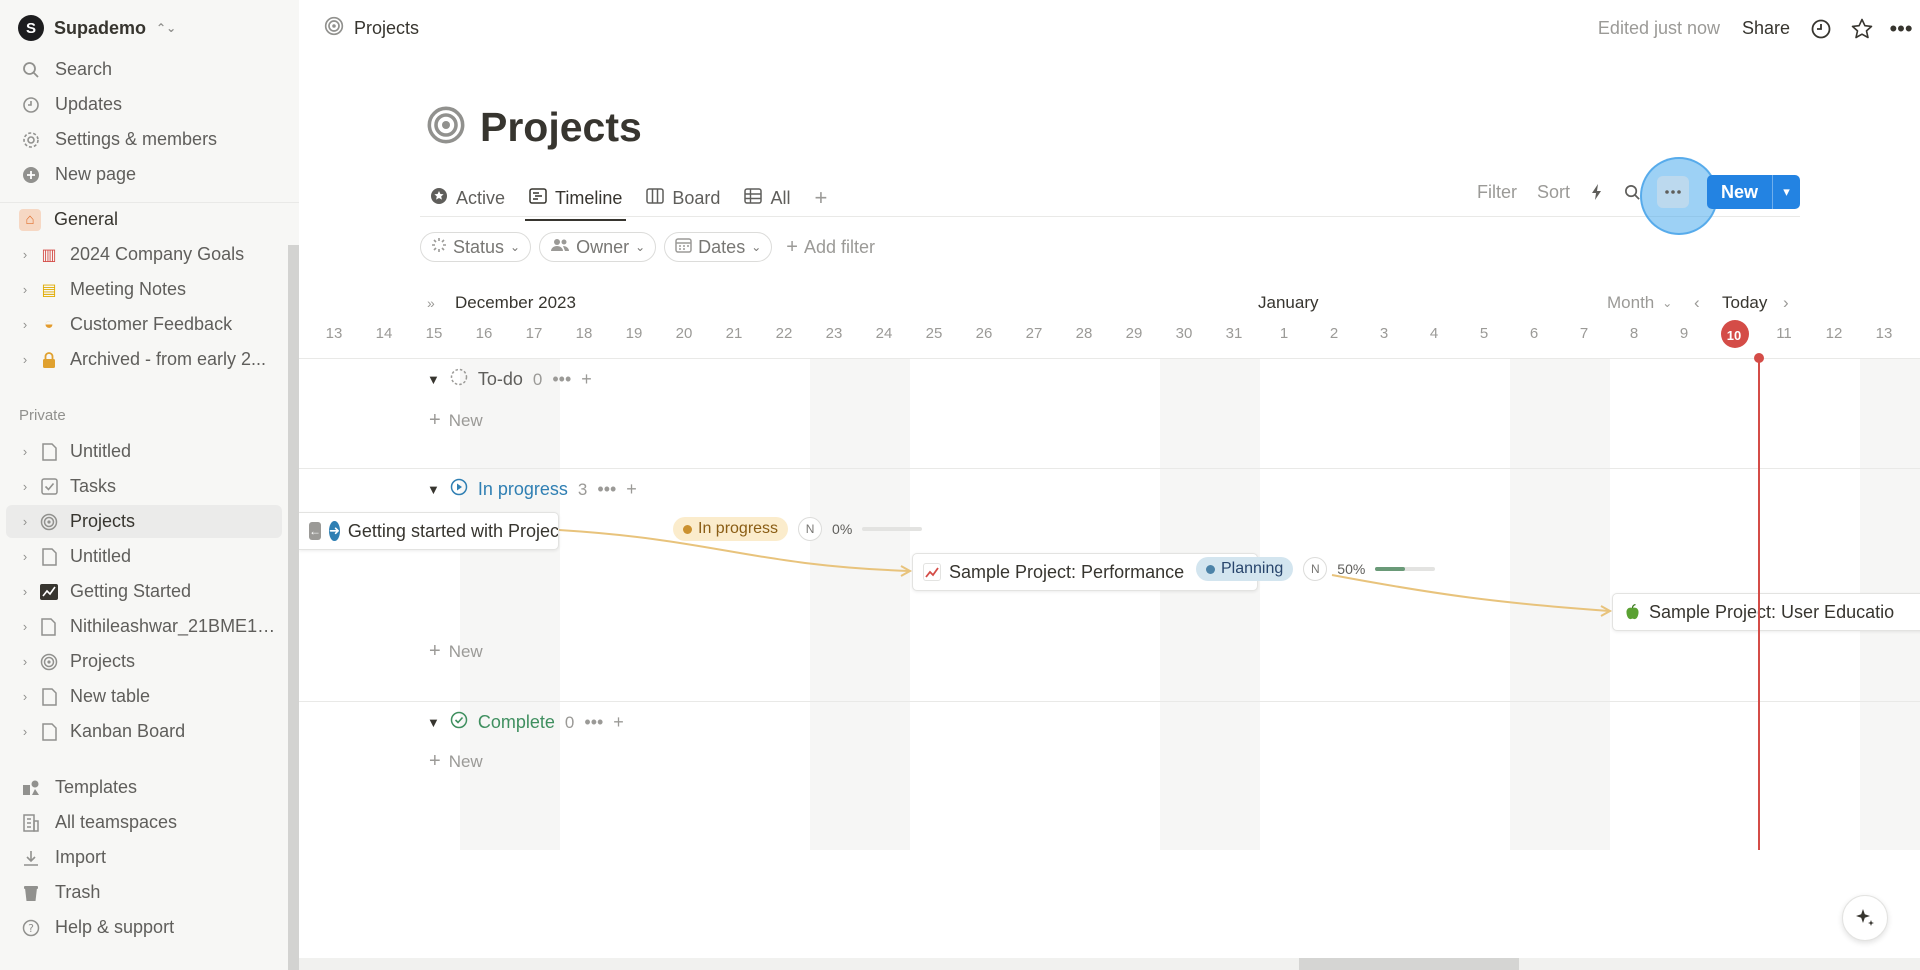  I want to click on sidebar-item-customer-feedback: › ◒ Customer Feedback, so click(144, 324).